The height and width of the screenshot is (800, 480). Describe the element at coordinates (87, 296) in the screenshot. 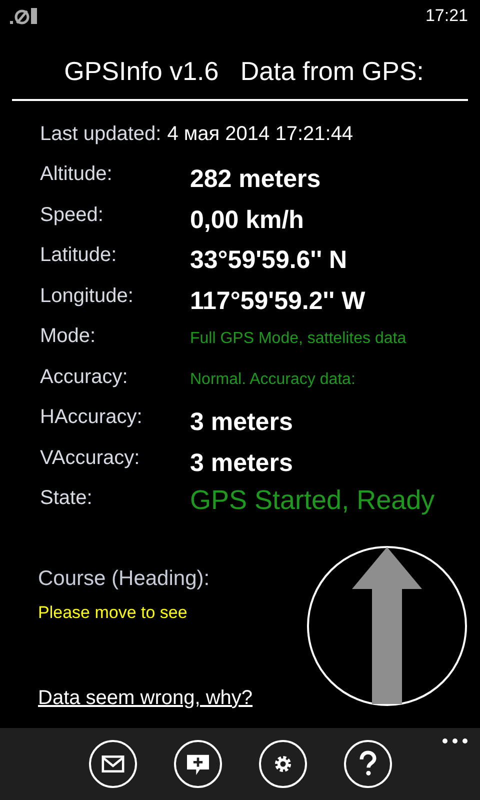

I see `field-label: Longitude:` at that location.